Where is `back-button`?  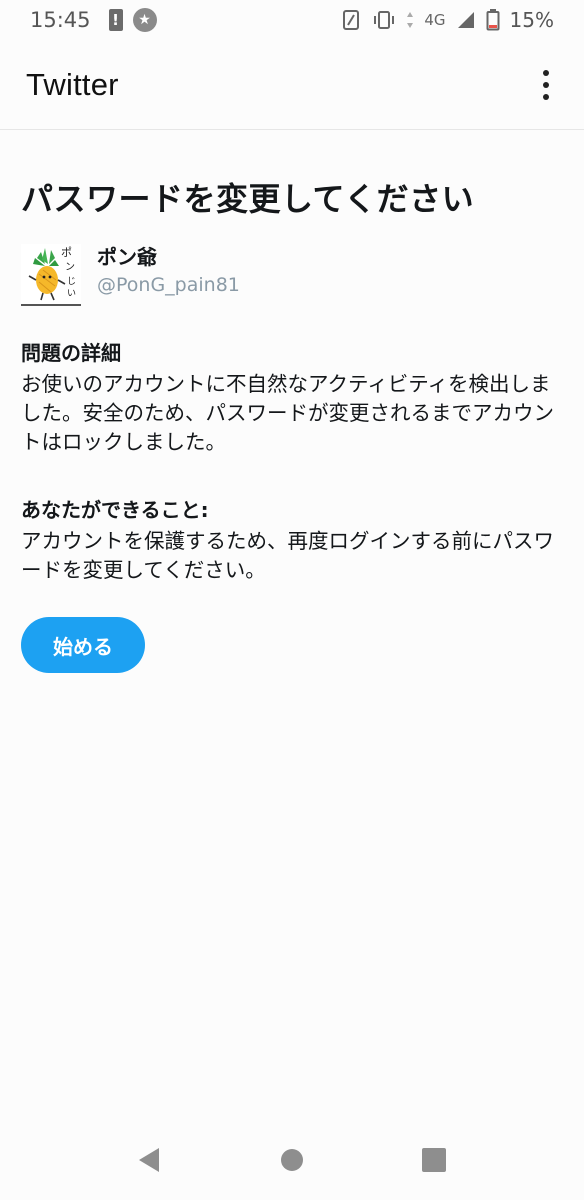 back-button is located at coordinates (150, 1160).